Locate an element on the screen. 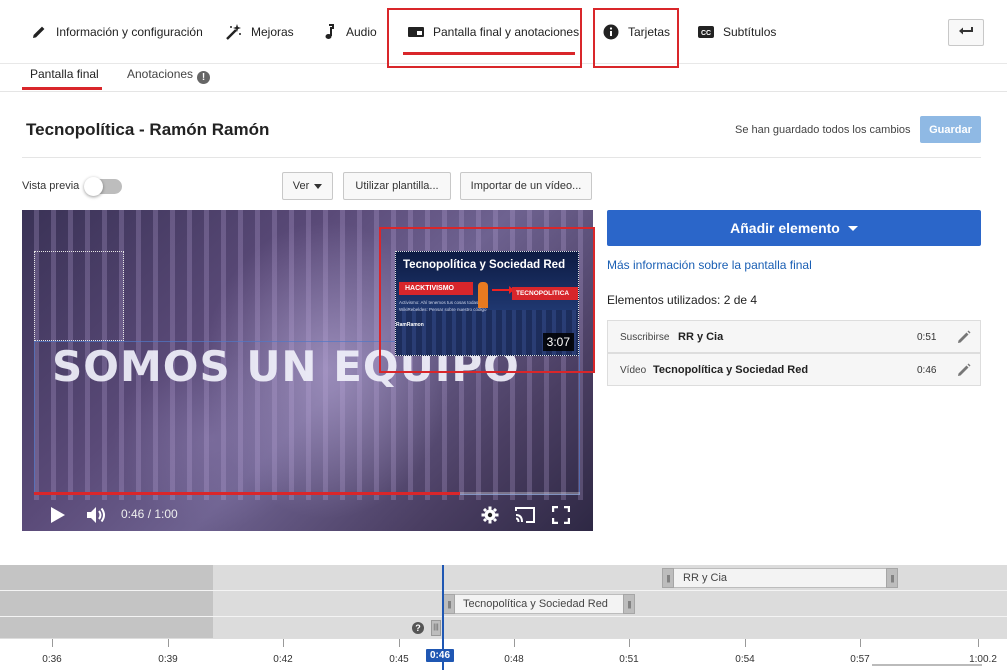 The height and width of the screenshot is (670, 1007). tab-label: Audio is located at coordinates (361, 32).